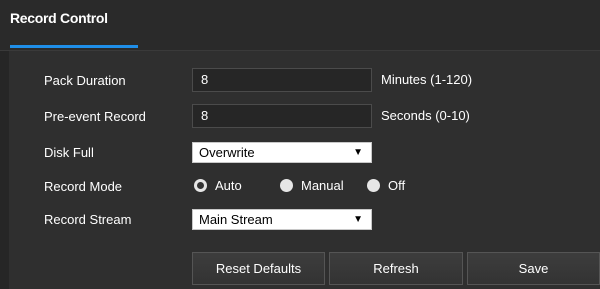 This screenshot has height=289, width=600. What do you see at coordinates (282, 219) in the screenshot?
I see `record-stream-select: Main Stream ▼` at bounding box center [282, 219].